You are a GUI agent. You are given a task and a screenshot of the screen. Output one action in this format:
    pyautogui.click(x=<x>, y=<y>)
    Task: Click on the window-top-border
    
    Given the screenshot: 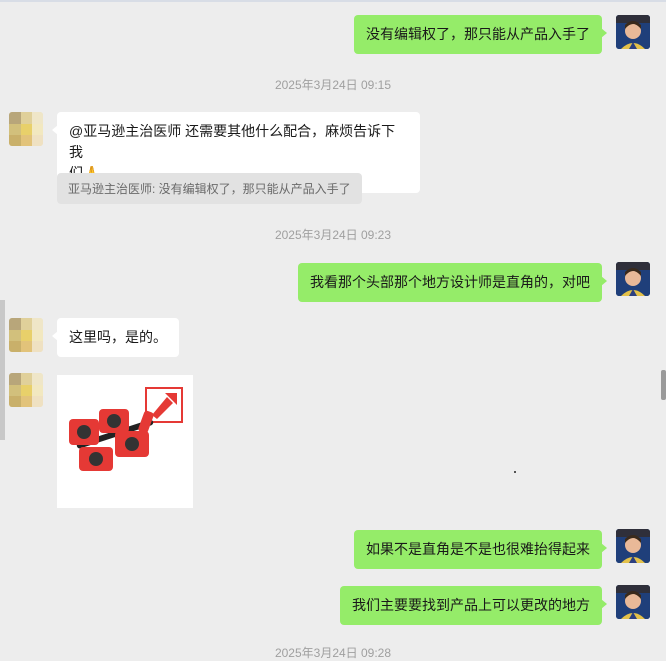 What is the action you would take?
    pyautogui.click(x=333, y=1)
    